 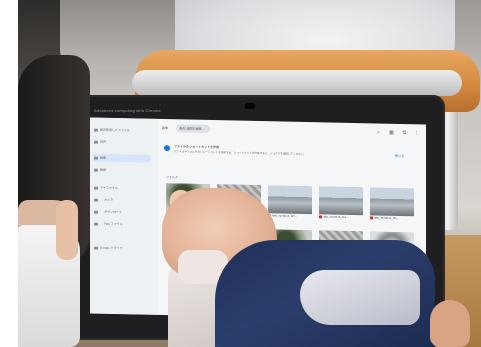 I want to click on image-icon, so click(x=96, y=158).